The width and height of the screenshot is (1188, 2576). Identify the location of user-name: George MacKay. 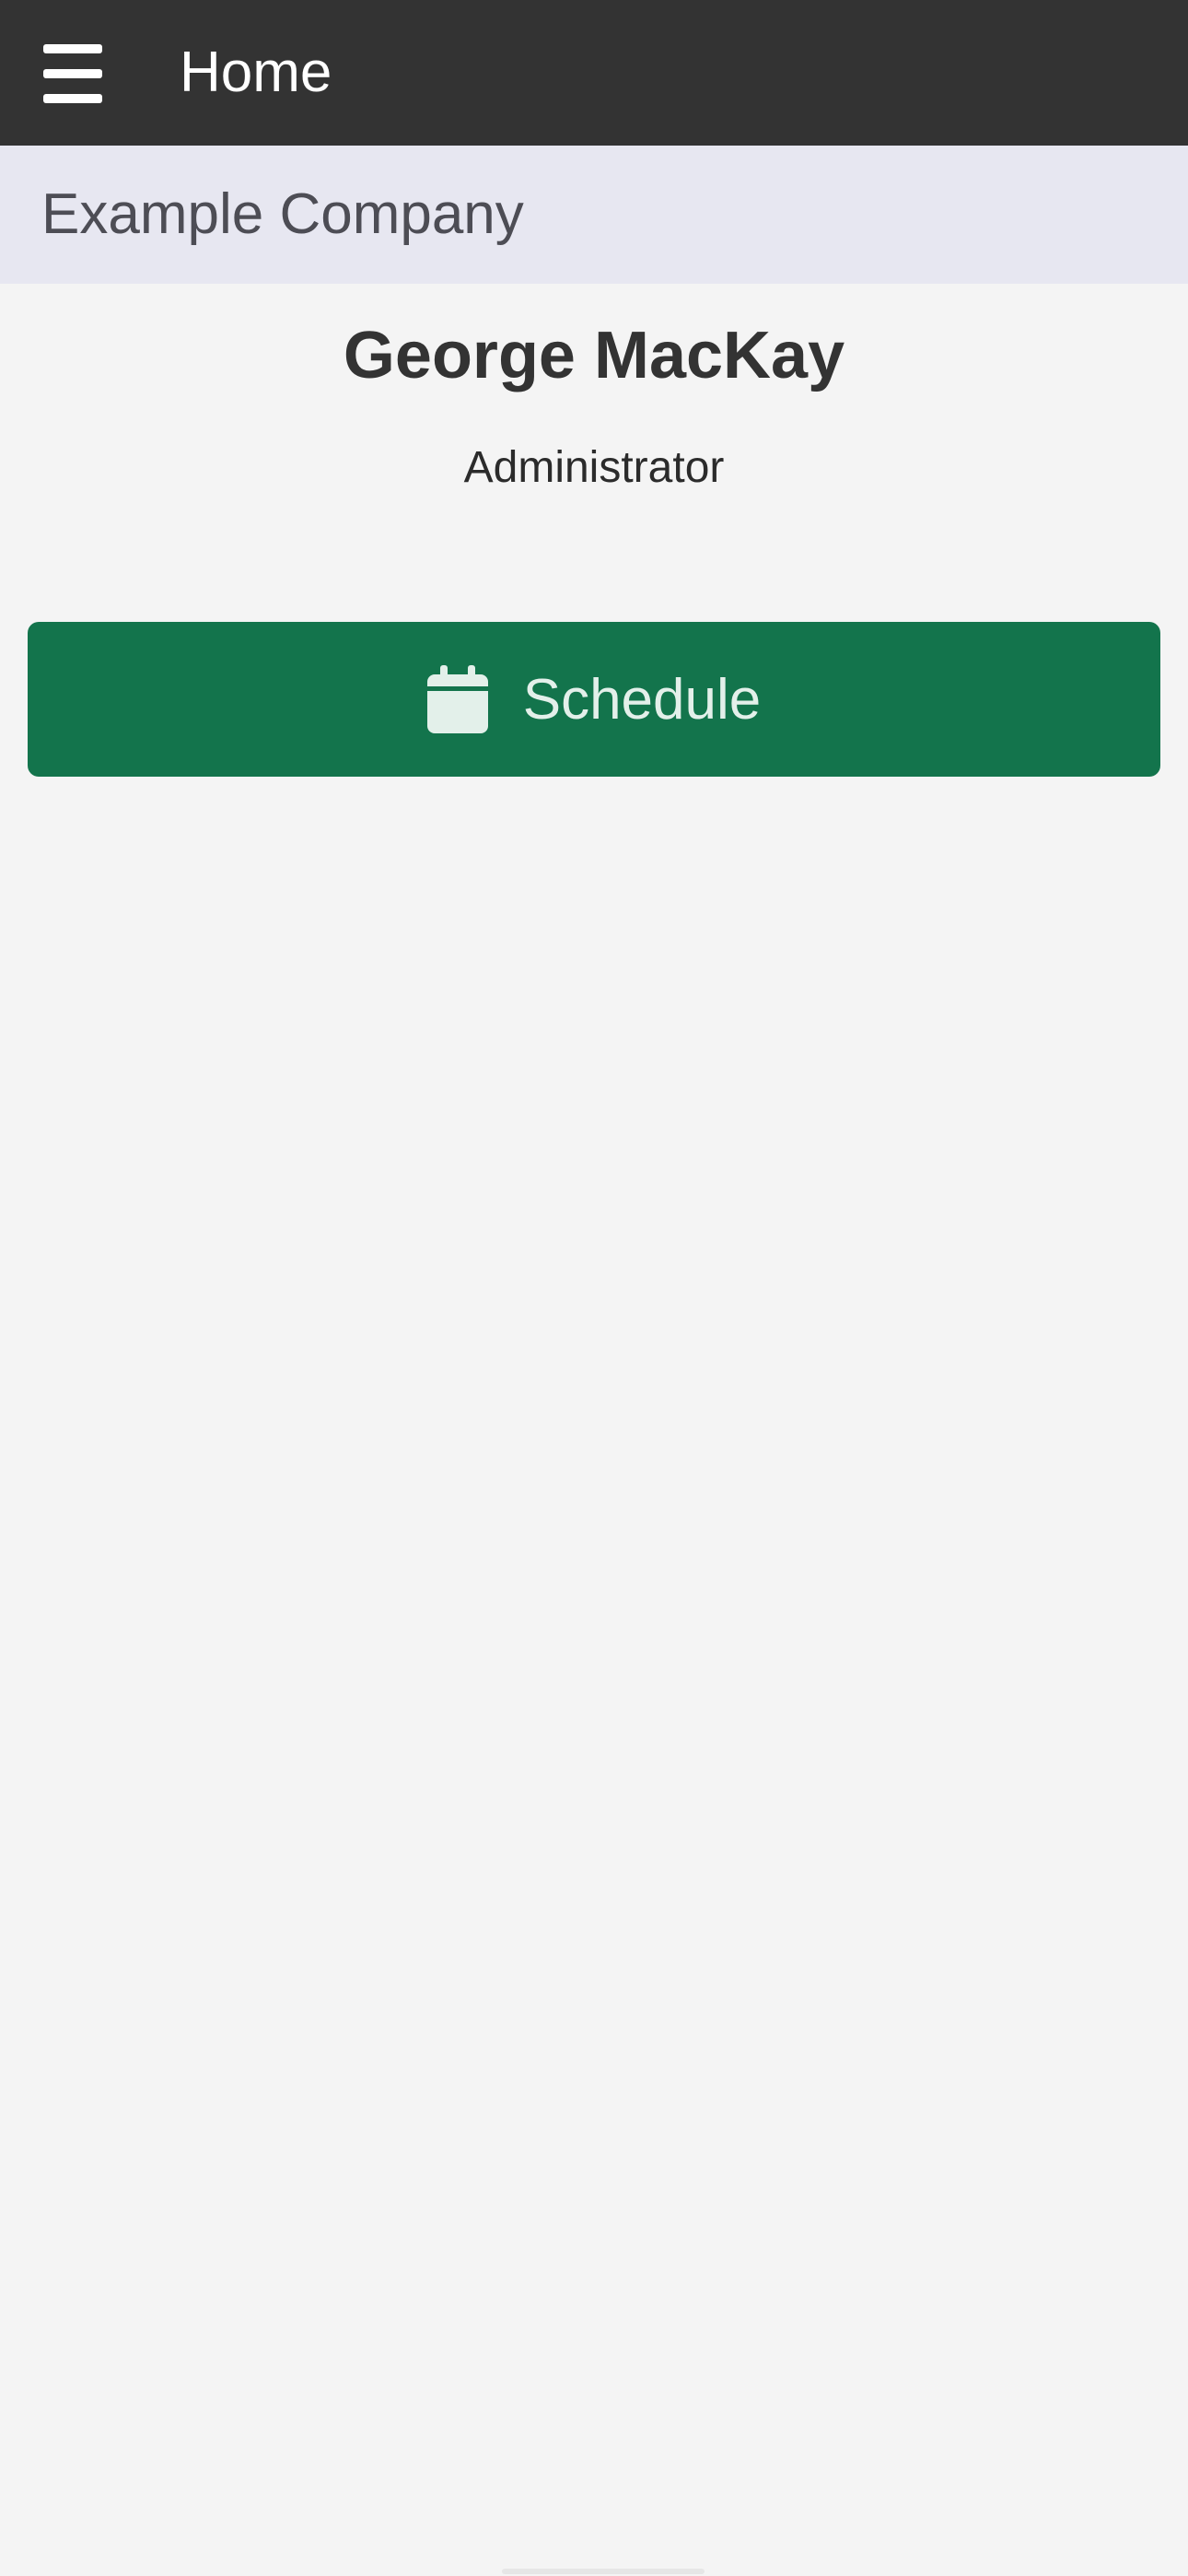
(594, 355).